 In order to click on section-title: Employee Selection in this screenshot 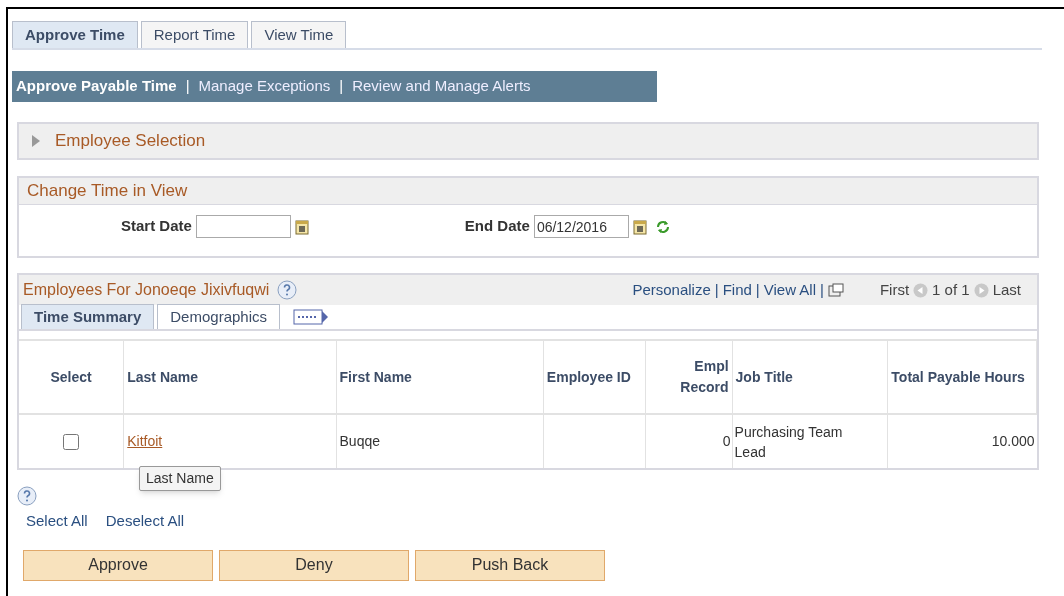, I will do `click(130, 141)`.